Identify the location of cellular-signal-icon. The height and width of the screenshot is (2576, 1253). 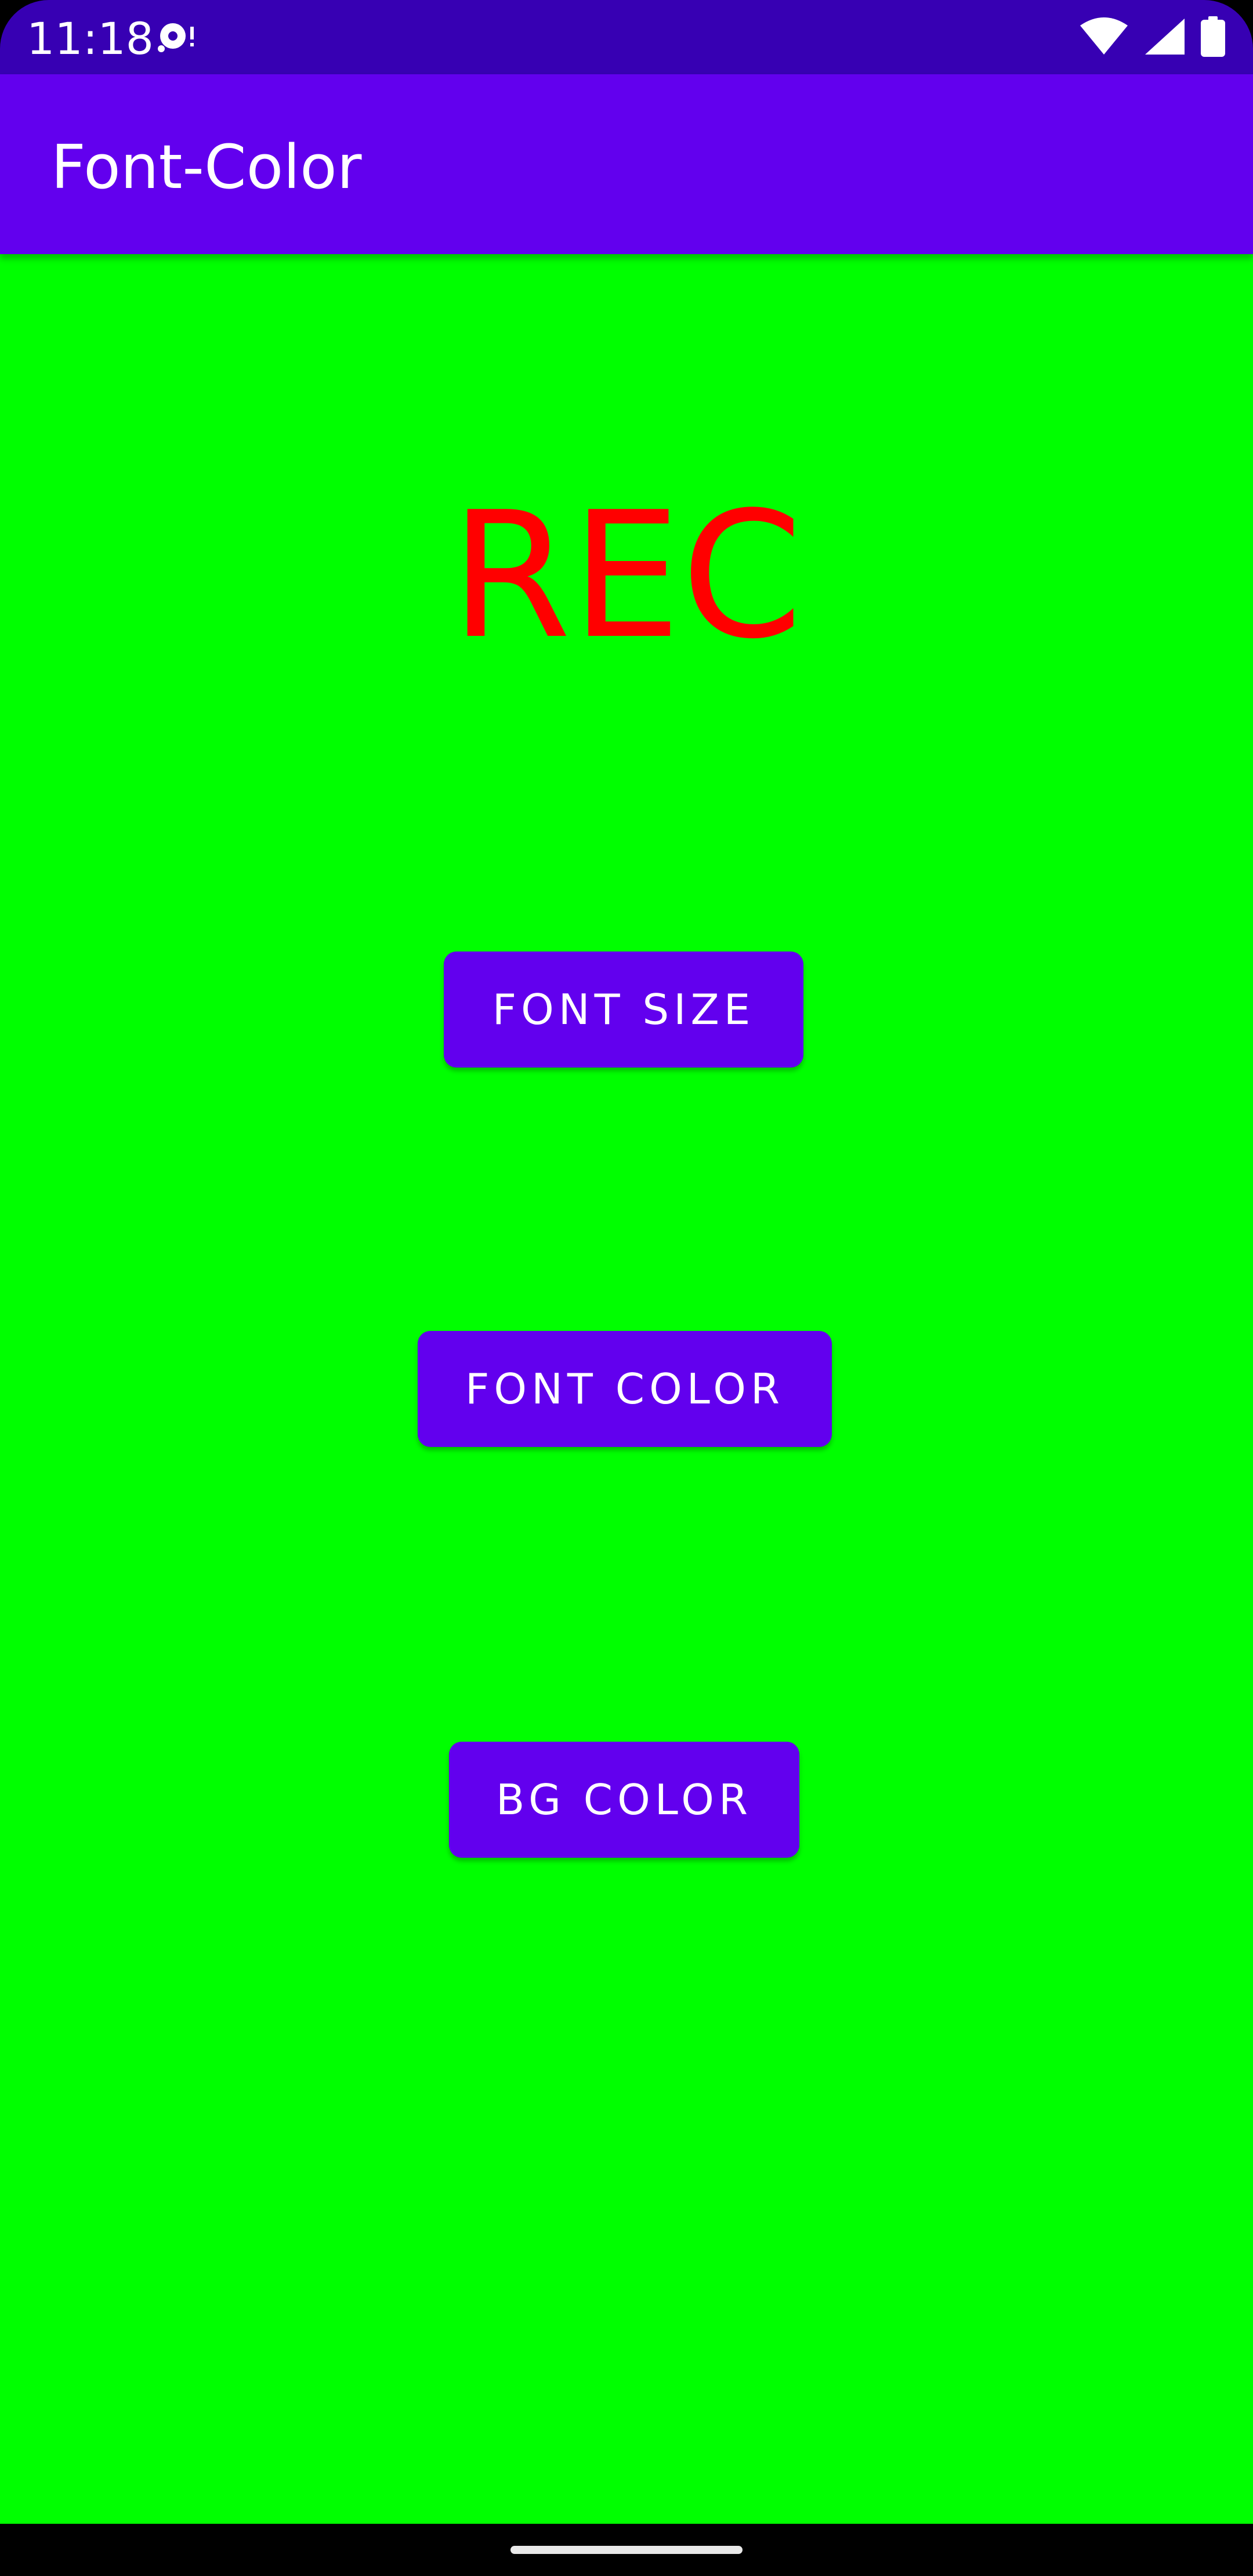
(1165, 38).